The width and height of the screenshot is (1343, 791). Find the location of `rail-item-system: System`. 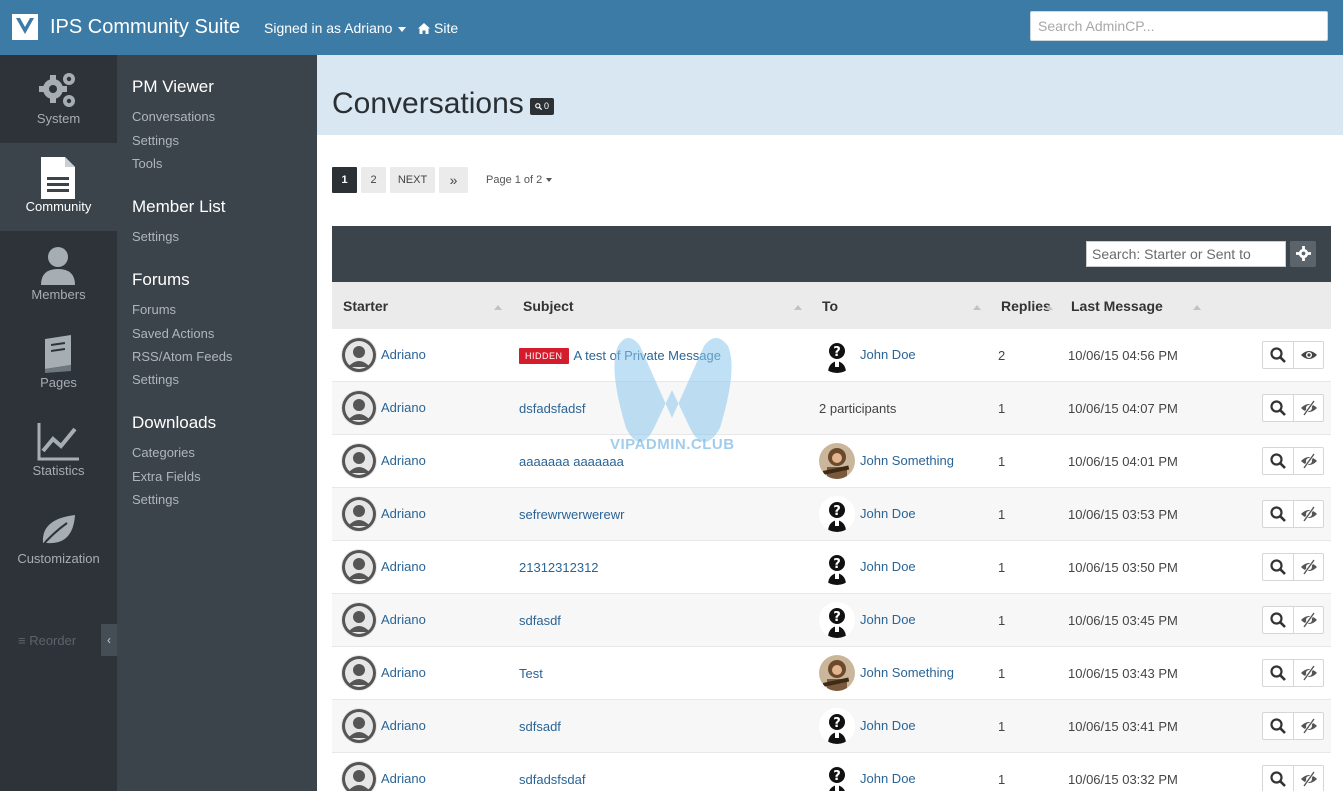

rail-item-system: System is located at coordinates (58, 99).